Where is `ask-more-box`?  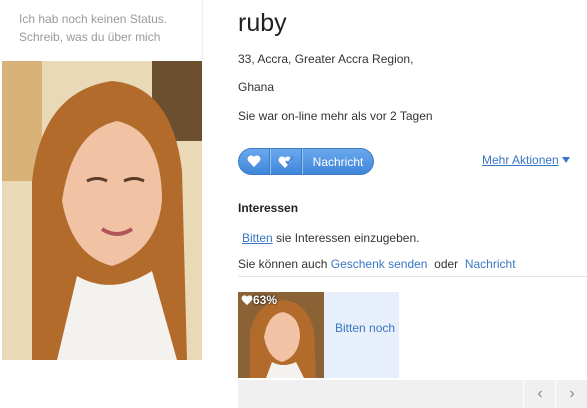
ask-more-box is located at coordinates (361, 335).